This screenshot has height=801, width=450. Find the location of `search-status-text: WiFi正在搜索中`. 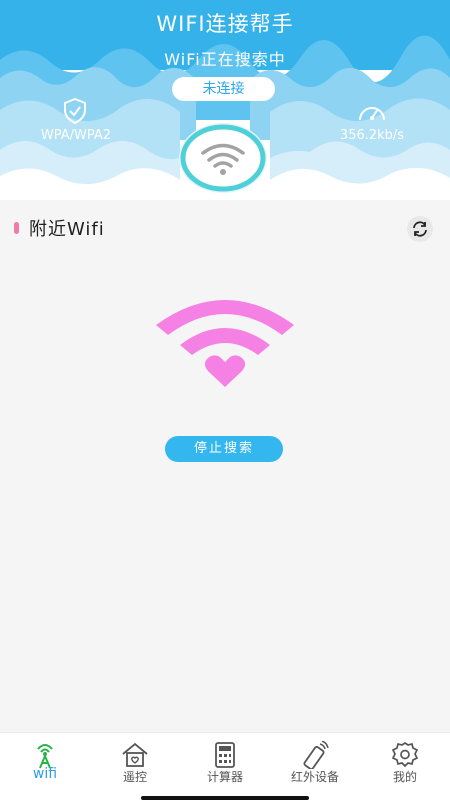

search-status-text: WiFi正在搜索中 is located at coordinates (225, 59).